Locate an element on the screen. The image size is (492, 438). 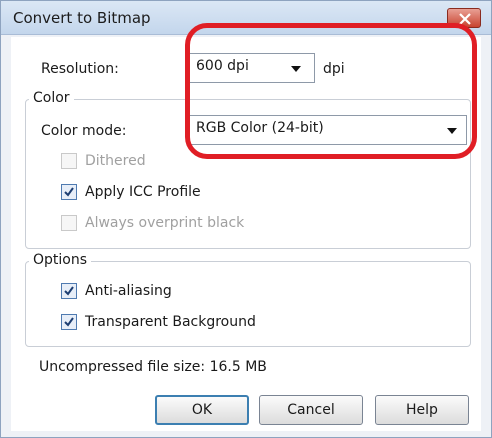
color-group-legend: Color is located at coordinates (51, 98).